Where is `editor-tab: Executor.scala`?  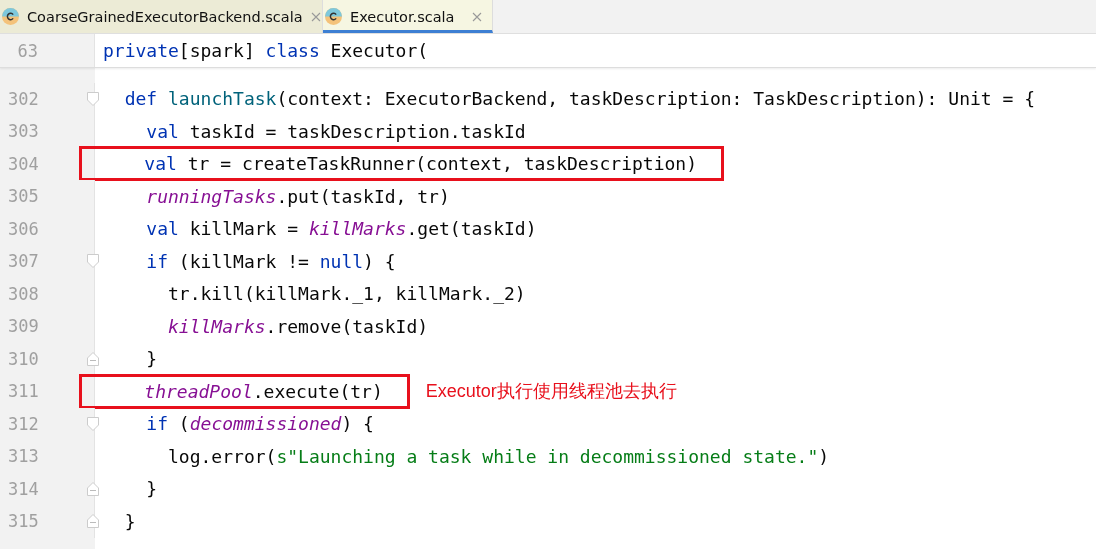 editor-tab: Executor.scala is located at coordinates (408, 16).